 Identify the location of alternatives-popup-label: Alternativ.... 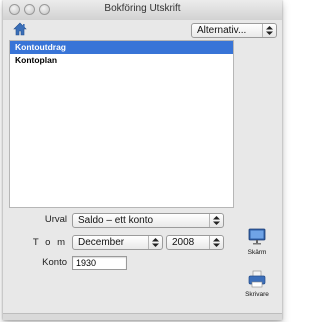
(222, 30).